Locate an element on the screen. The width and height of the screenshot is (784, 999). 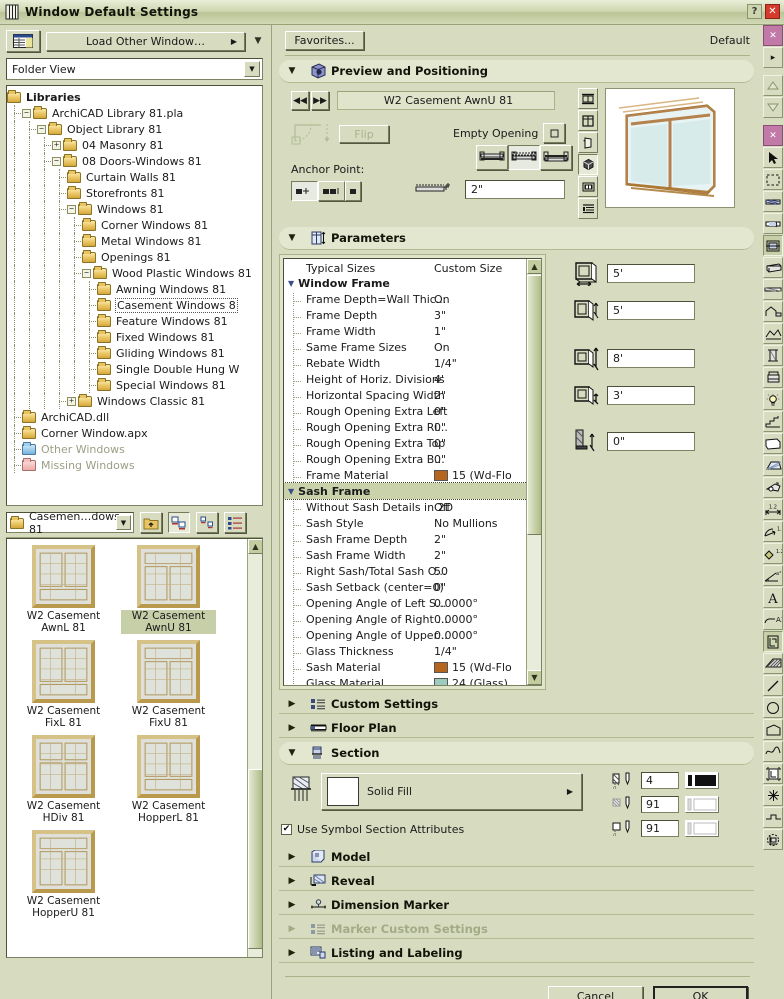
wall-tool-button is located at coordinates (773, 201).